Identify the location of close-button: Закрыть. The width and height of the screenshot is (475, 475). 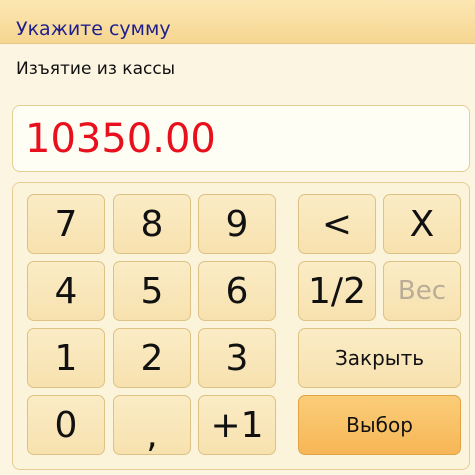
(379, 358).